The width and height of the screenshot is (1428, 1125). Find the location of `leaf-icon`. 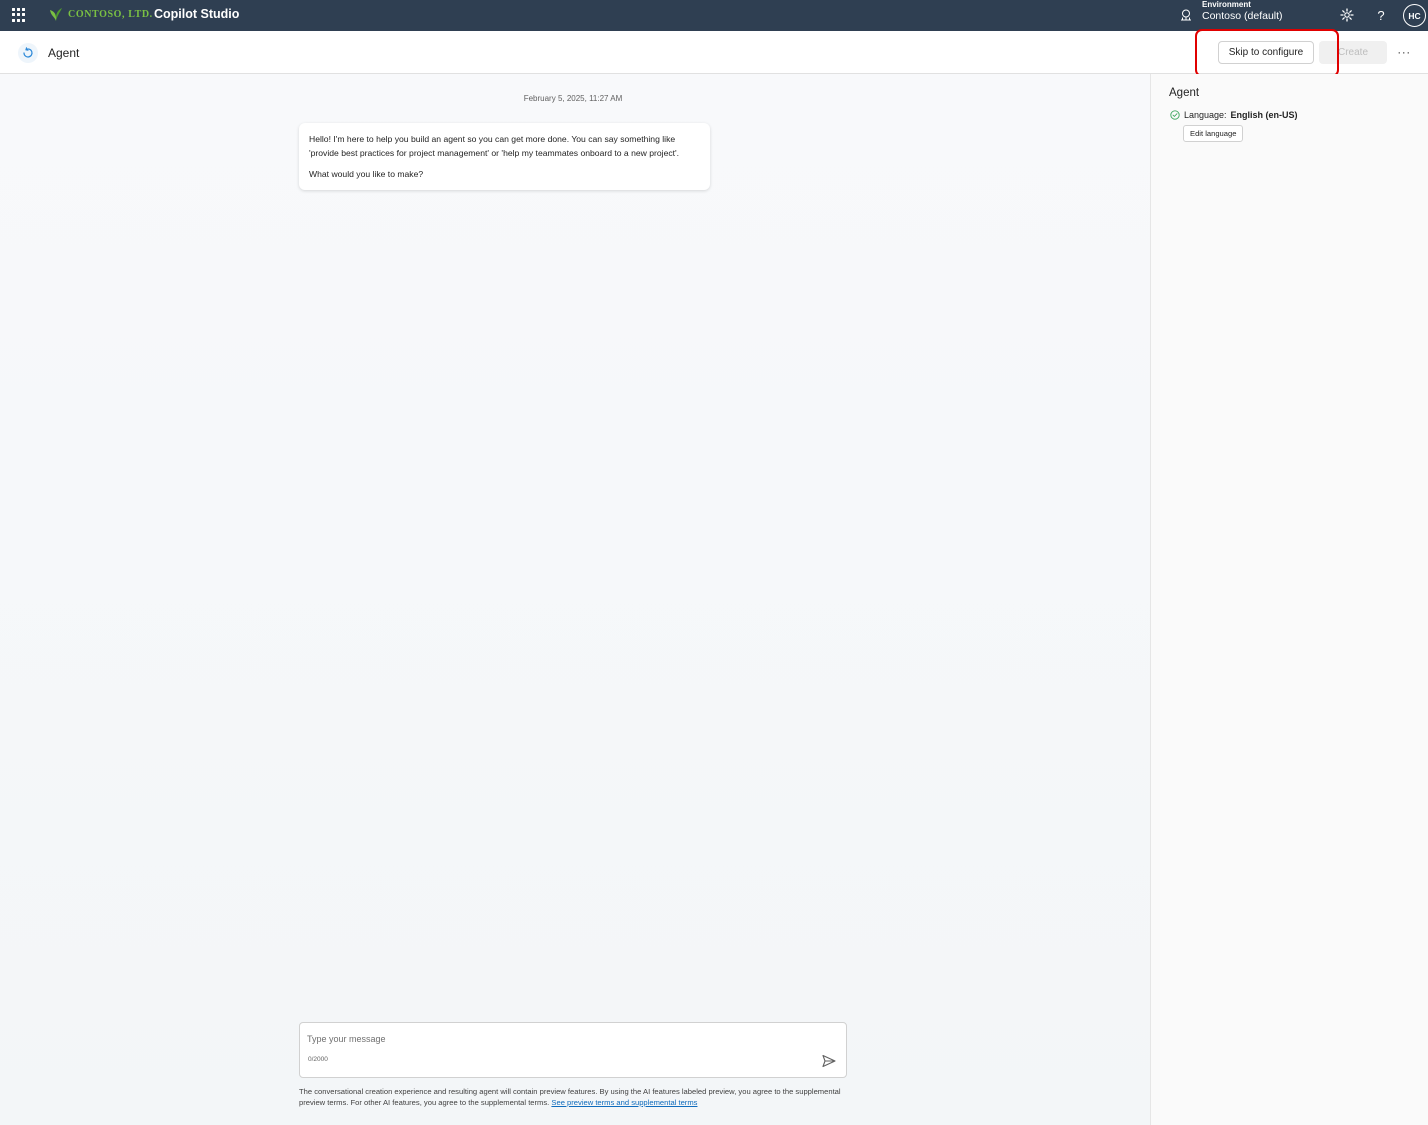

leaf-icon is located at coordinates (56, 14).